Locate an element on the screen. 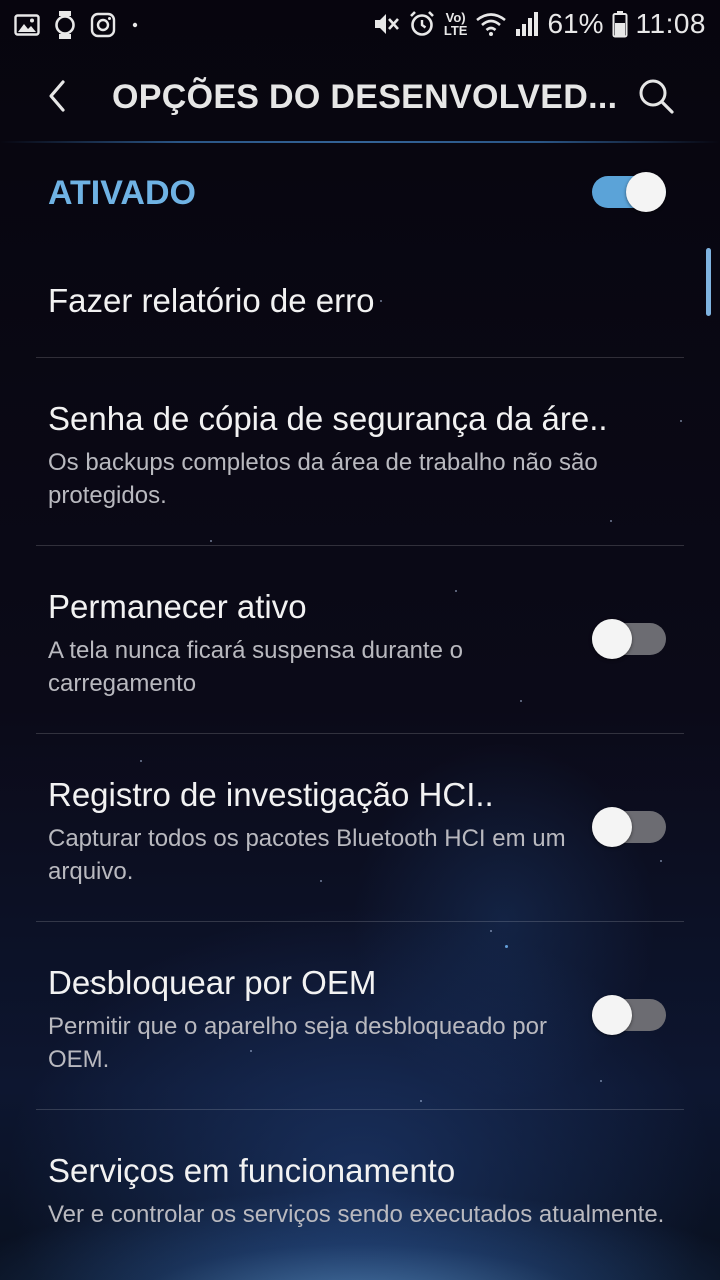 The height and width of the screenshot is (1280, 720). battery-icon is located at coordinates (620, 24).